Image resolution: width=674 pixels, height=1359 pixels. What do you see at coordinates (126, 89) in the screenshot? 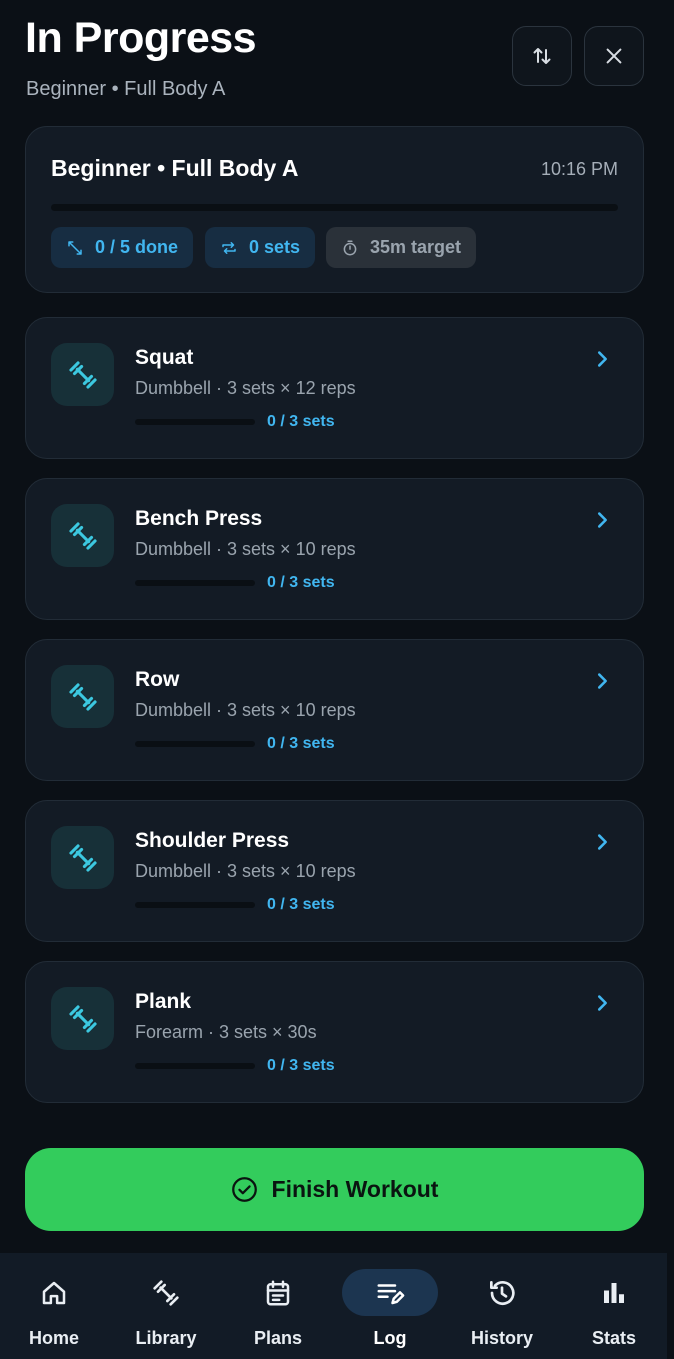
I see `page-subtitle: Beginner • Full Body A` at bounding box center [126, 89].